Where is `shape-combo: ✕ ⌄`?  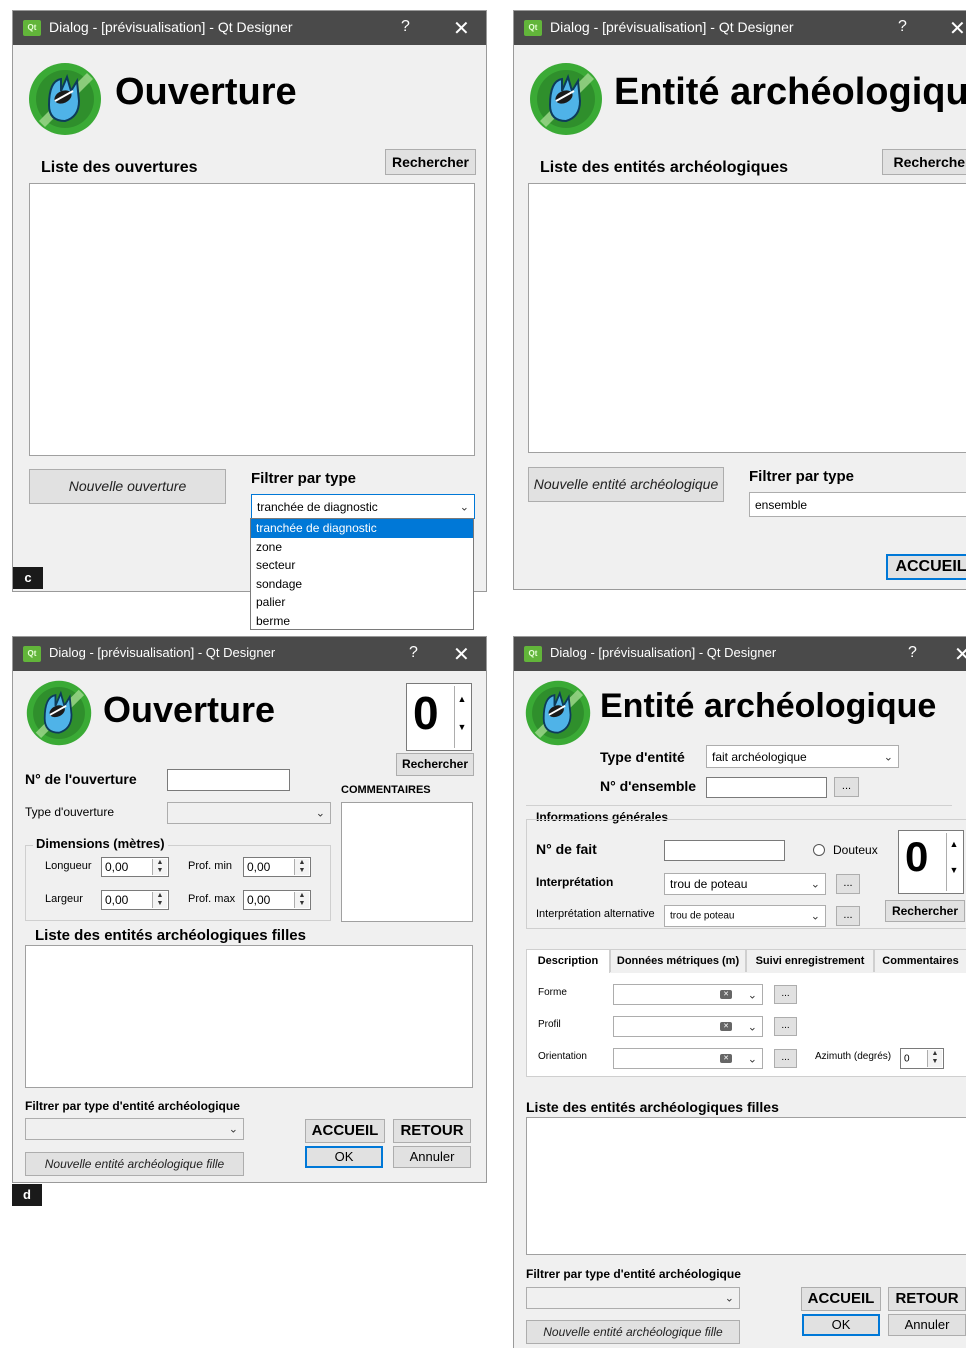
shape-combo: ✕ ⌄ is located at coordinates (688, 994).